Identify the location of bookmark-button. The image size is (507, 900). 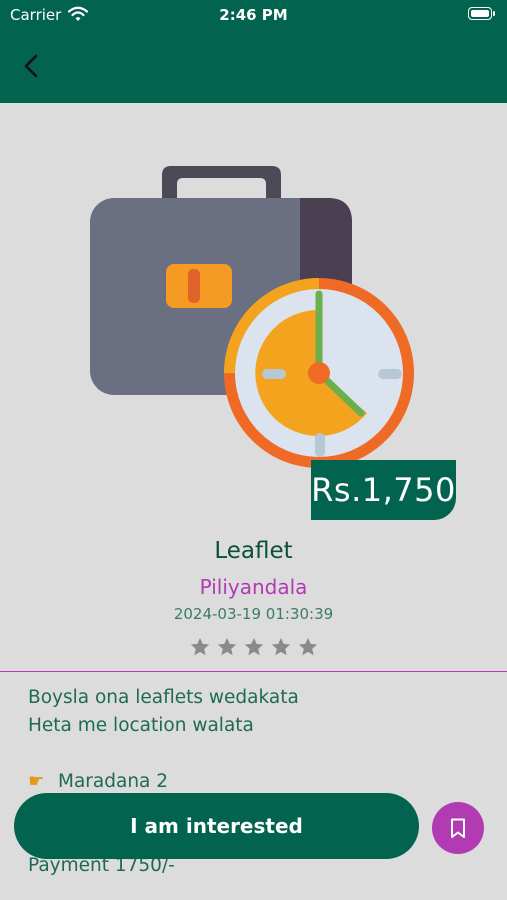
(458, 828).